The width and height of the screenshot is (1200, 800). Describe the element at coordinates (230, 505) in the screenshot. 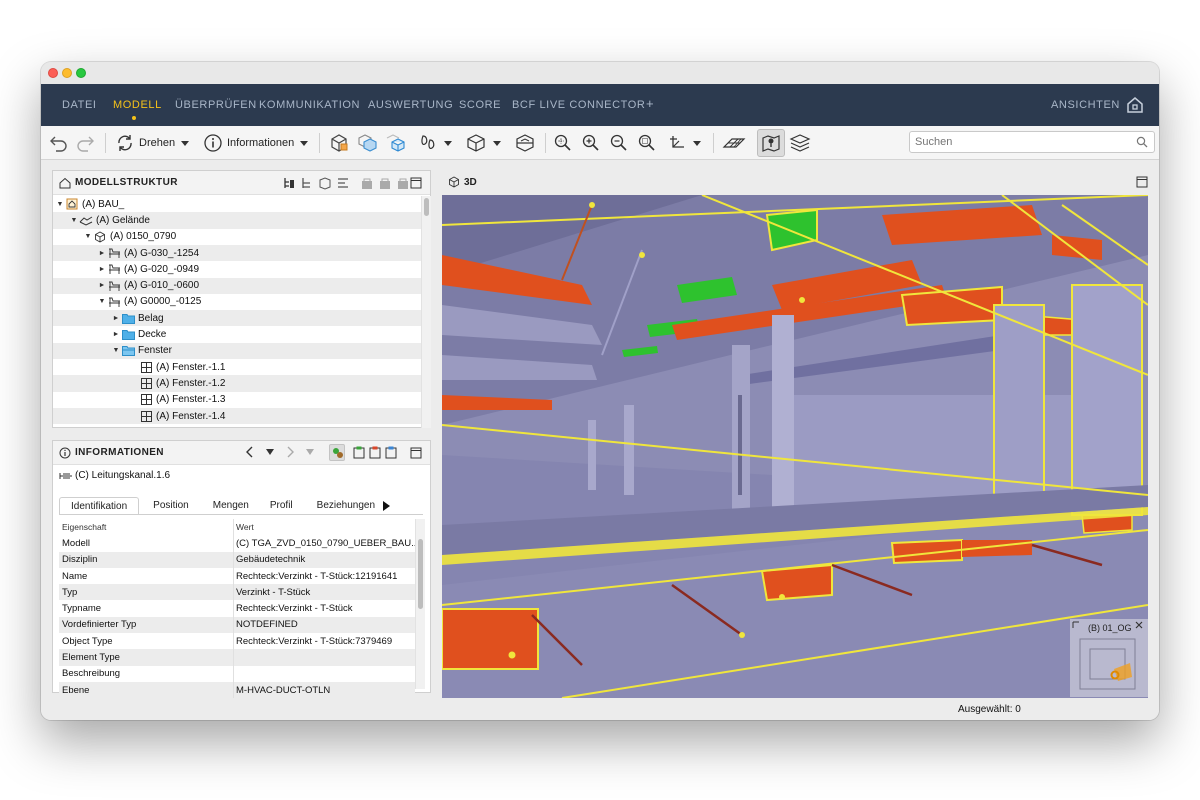

I see `tab-mengen: Mengen` at that location.